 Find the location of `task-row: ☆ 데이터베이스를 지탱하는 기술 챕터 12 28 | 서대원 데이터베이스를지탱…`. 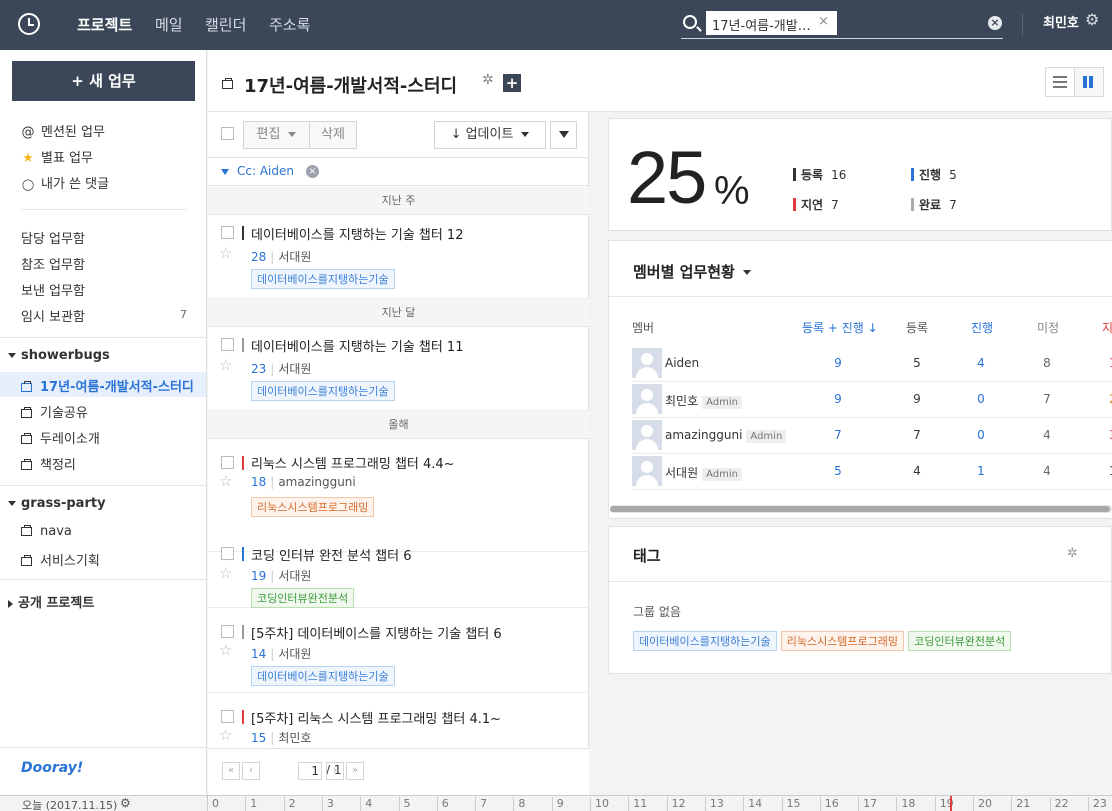

task-row: ☆ 데이터베이스를 지탱하는 기술 챕터 12 28 | 서대원 데이터베이스를지탱… is located at coordinates (398, 257).